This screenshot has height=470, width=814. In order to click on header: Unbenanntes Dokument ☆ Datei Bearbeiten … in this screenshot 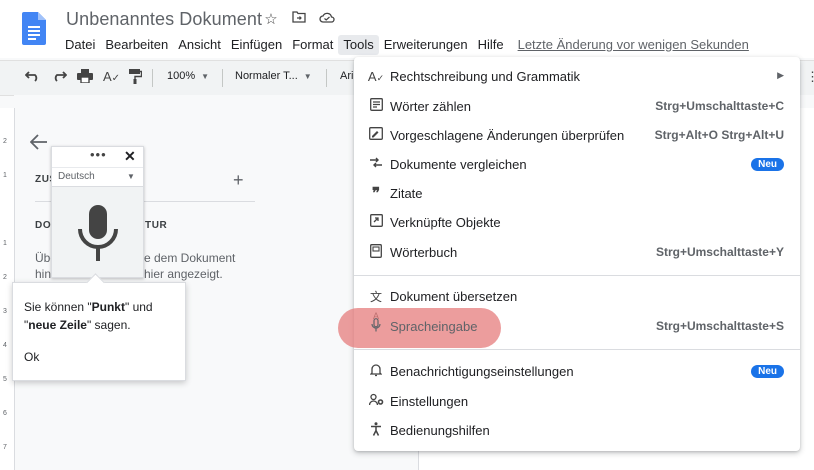, I will do `click(407, 29)`.